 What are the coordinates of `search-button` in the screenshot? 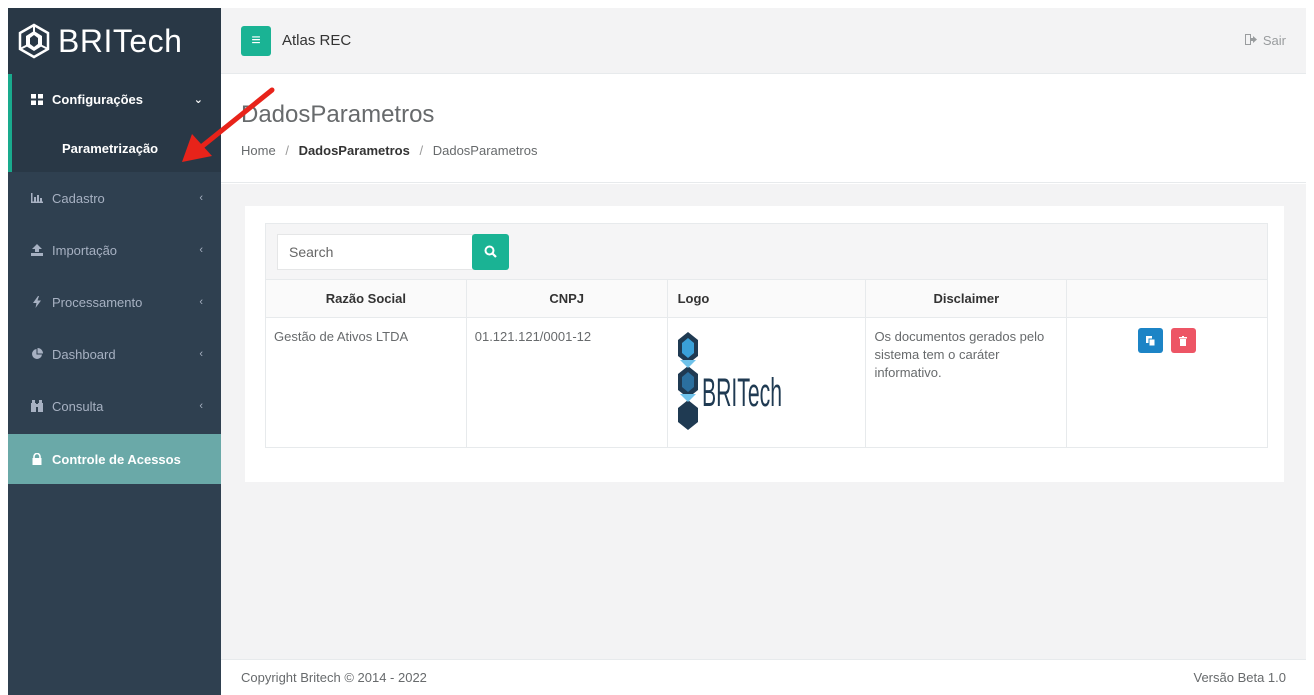 It's located at (490, 251).